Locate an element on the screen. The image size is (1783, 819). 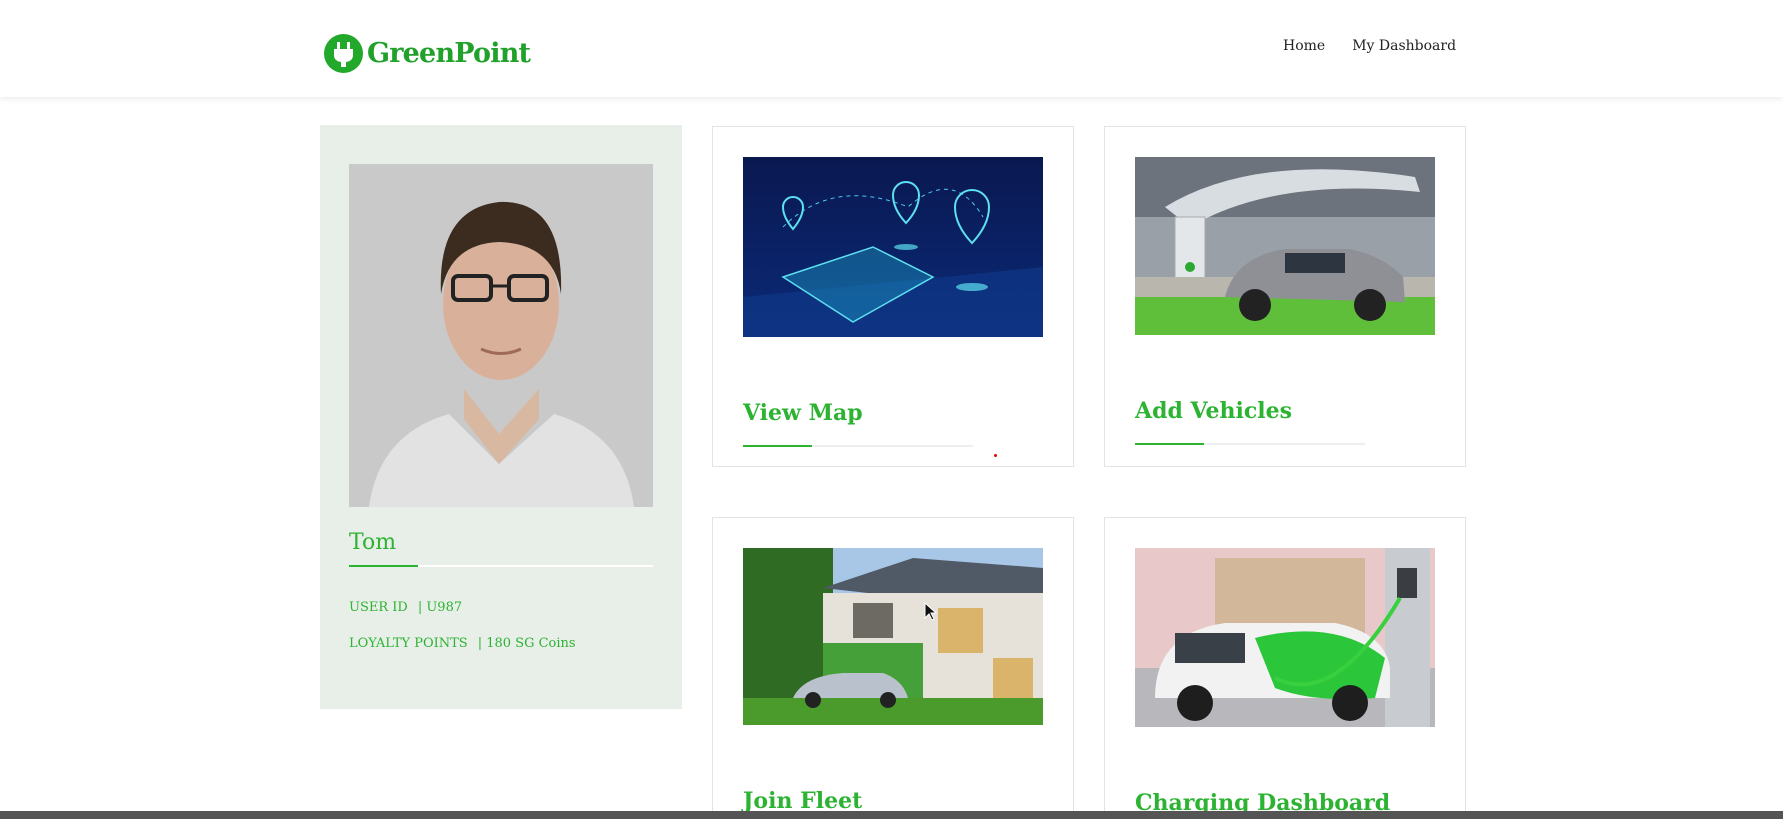
nav-dashboard-link: My Dashboard is located at coordinates (1404, 46).